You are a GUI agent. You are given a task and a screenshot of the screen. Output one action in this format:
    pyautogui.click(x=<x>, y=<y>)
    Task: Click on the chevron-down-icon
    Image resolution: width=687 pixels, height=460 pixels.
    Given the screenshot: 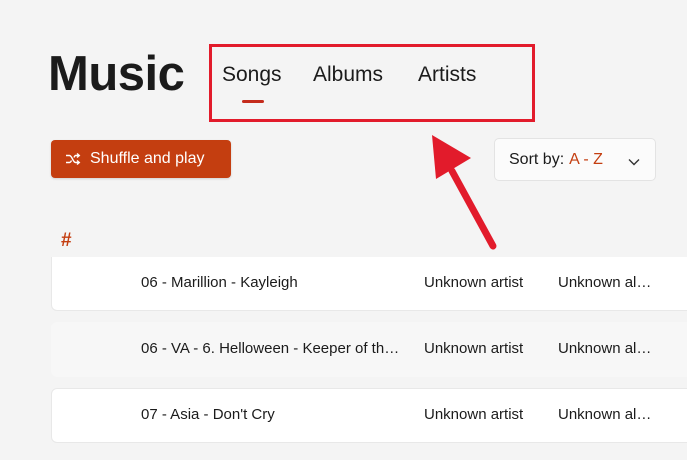 What is the action you would take?
    pyautogui.click(x=634, y=162)
    